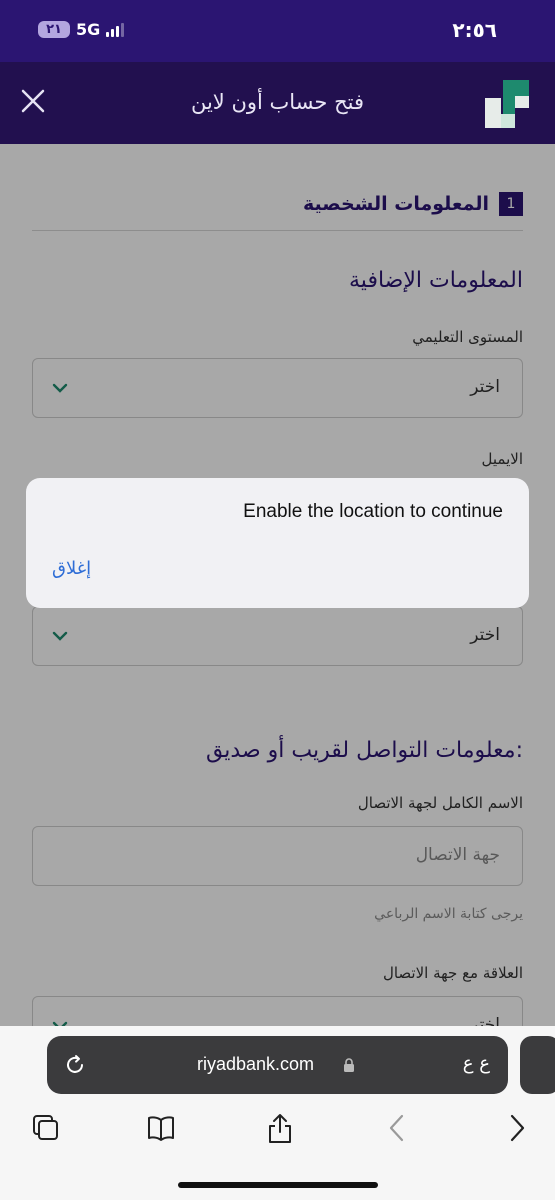  I want to click on address-bar: riyadbank.com ع ع, so click(277, 1065).